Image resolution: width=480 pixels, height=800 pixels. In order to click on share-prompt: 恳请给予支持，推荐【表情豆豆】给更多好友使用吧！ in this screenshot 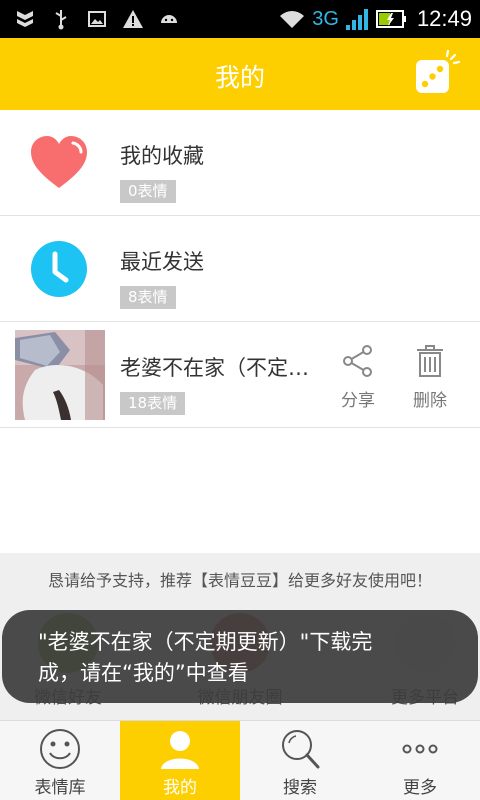, I will do `click(239, 580)`.